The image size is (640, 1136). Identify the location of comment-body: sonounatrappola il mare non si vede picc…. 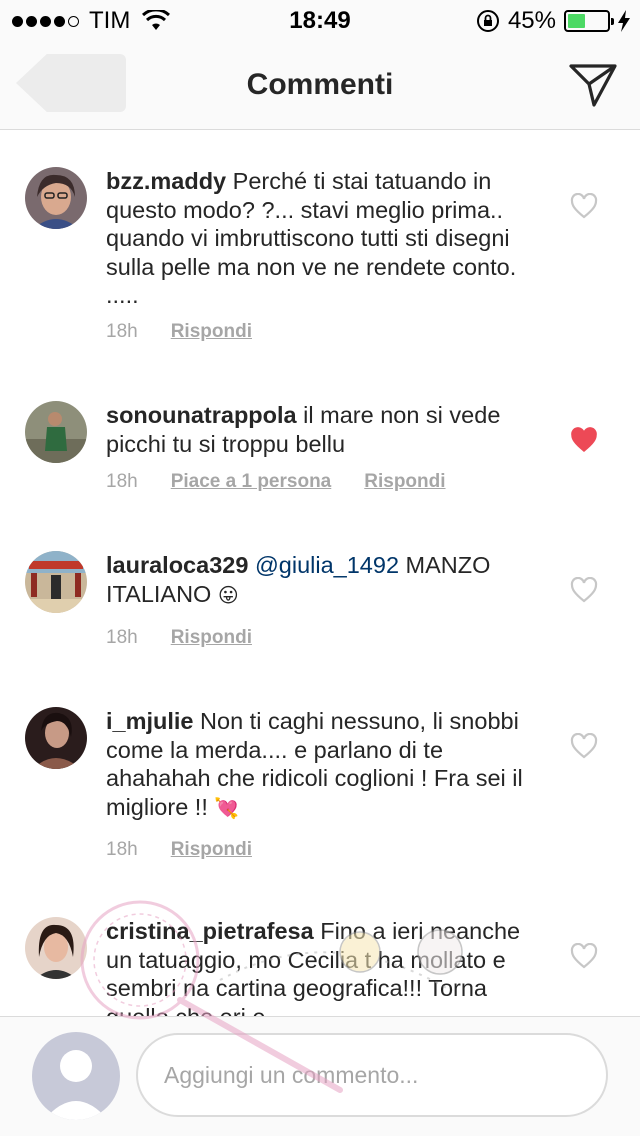
(326, 429).